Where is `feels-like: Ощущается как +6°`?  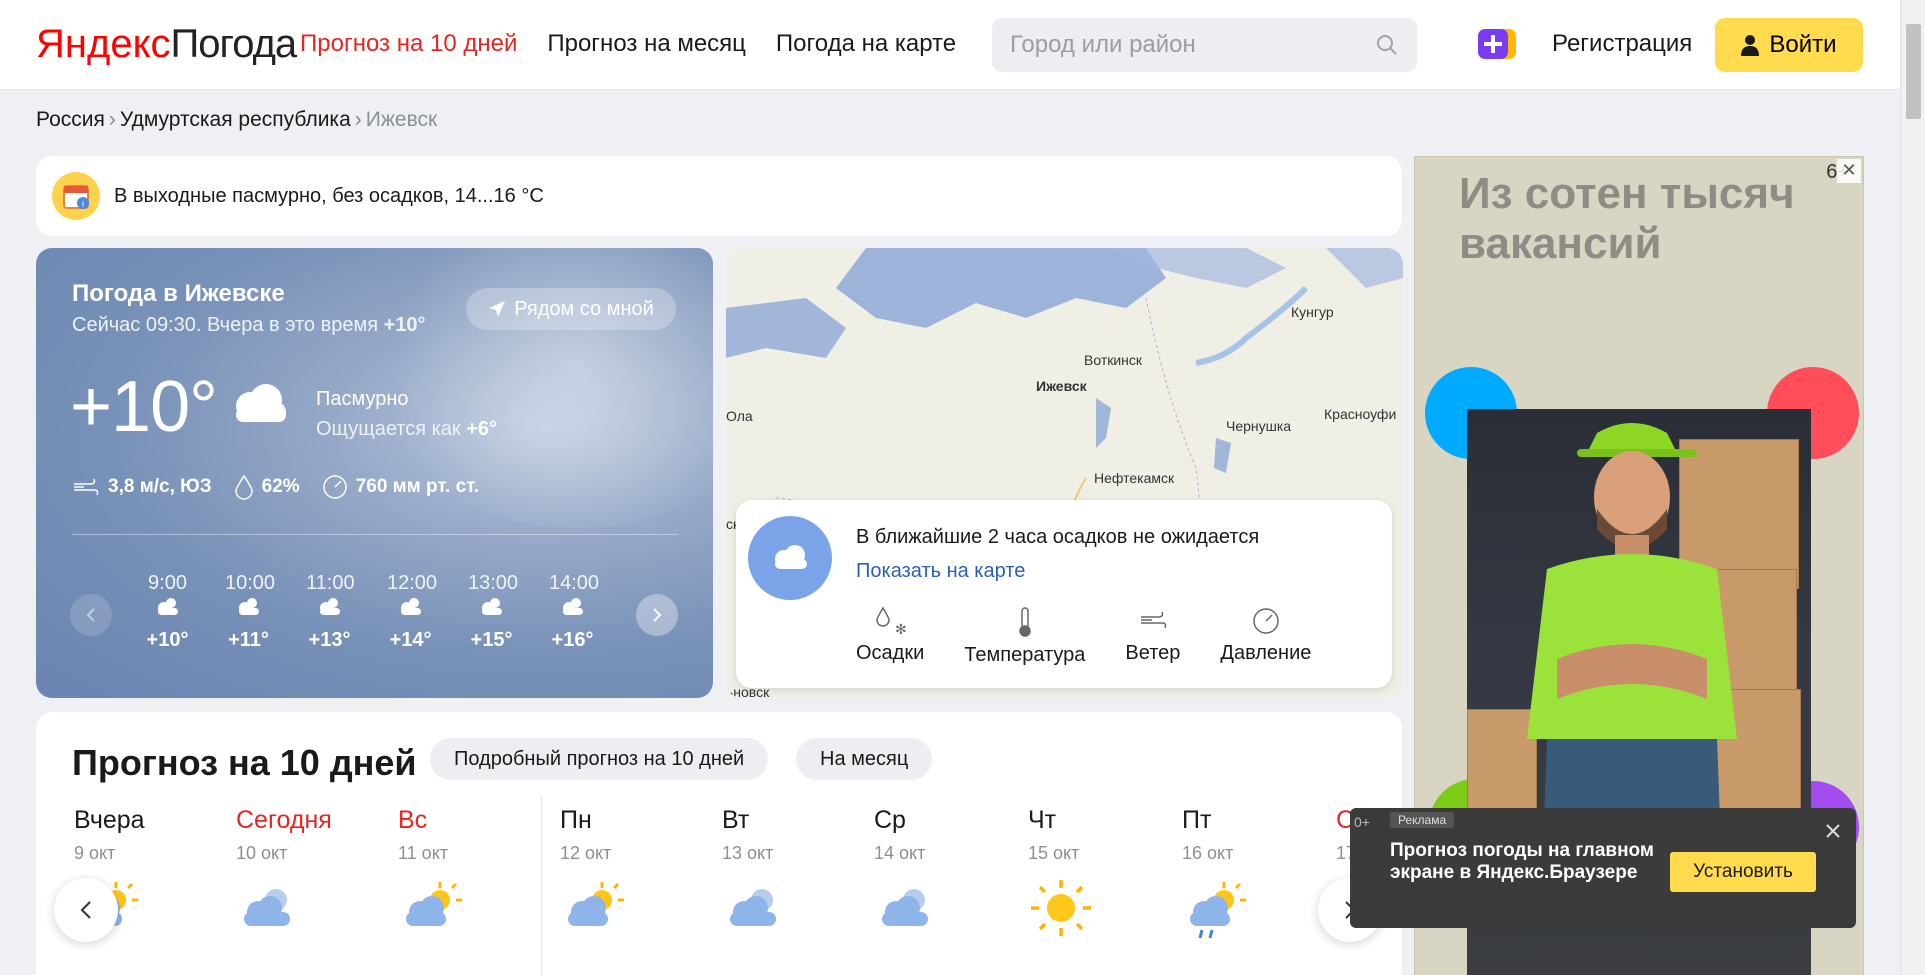 feels-like: Ощущается как +6° is located at coordinates (406, 429).